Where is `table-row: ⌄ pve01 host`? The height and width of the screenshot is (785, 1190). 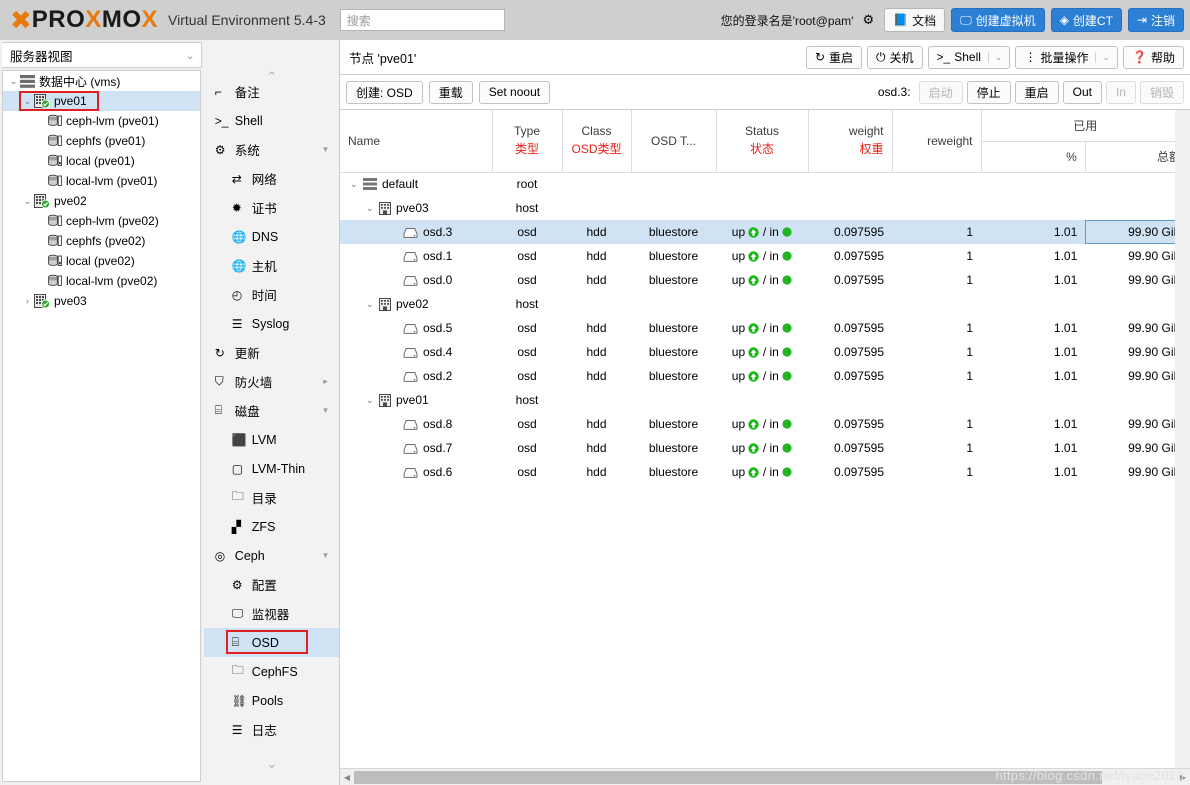 table-row: ⌄ pve01 host is located at coordinates (765, 400).